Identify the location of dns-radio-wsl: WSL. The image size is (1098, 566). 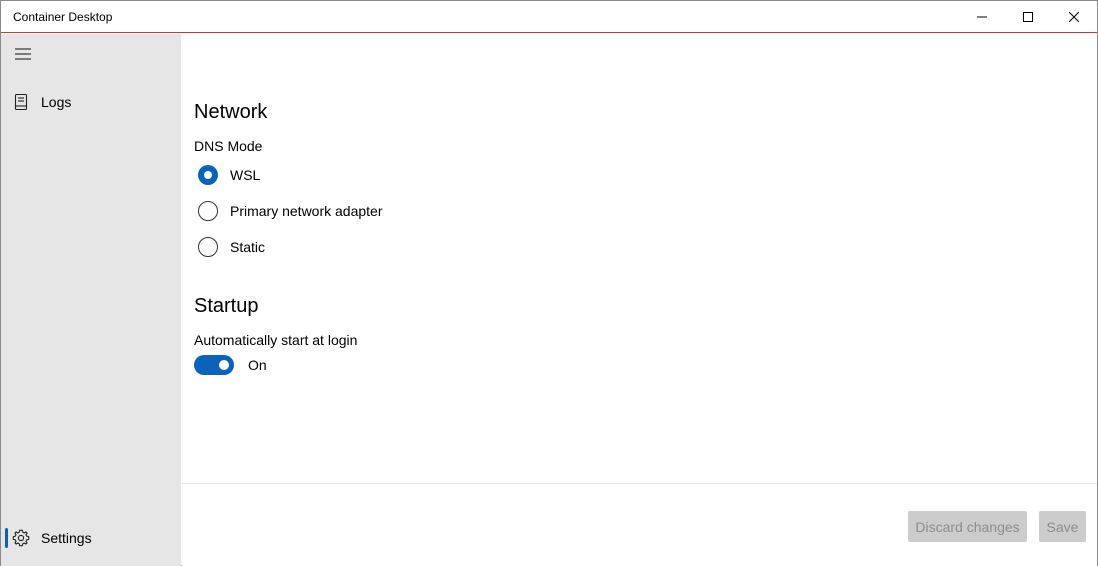
(229, 175).